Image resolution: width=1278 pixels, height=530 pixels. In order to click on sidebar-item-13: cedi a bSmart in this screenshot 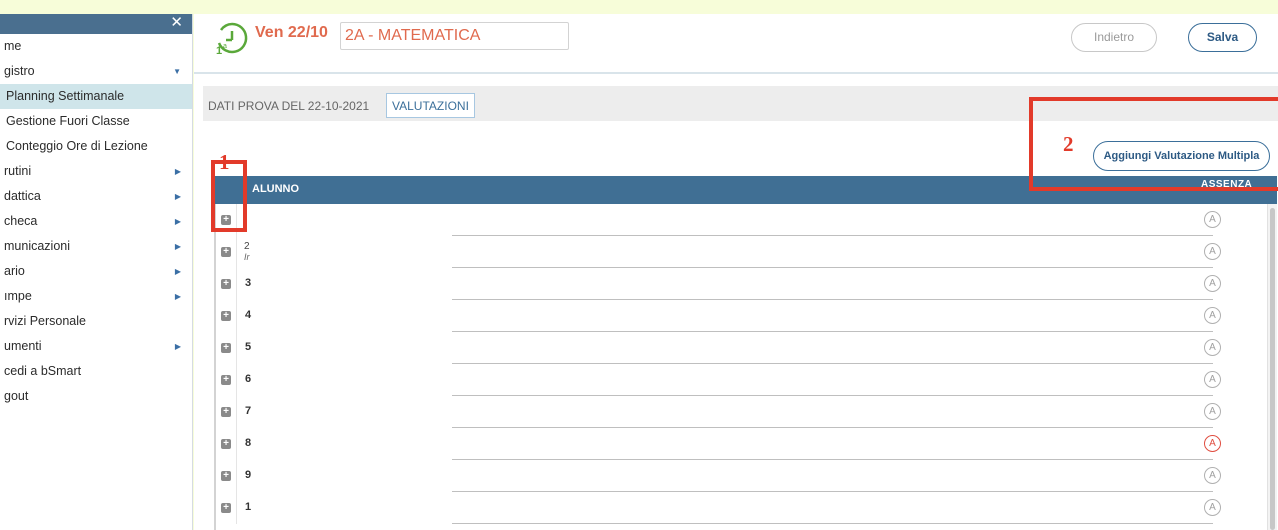, I will do `click(96, 371)`.